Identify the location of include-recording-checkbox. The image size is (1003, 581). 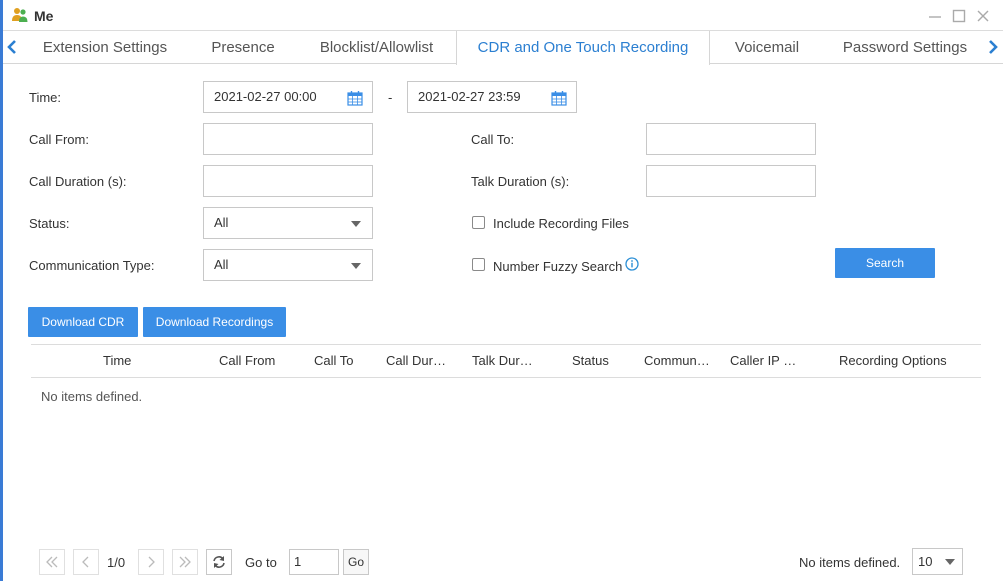
(478, 222).